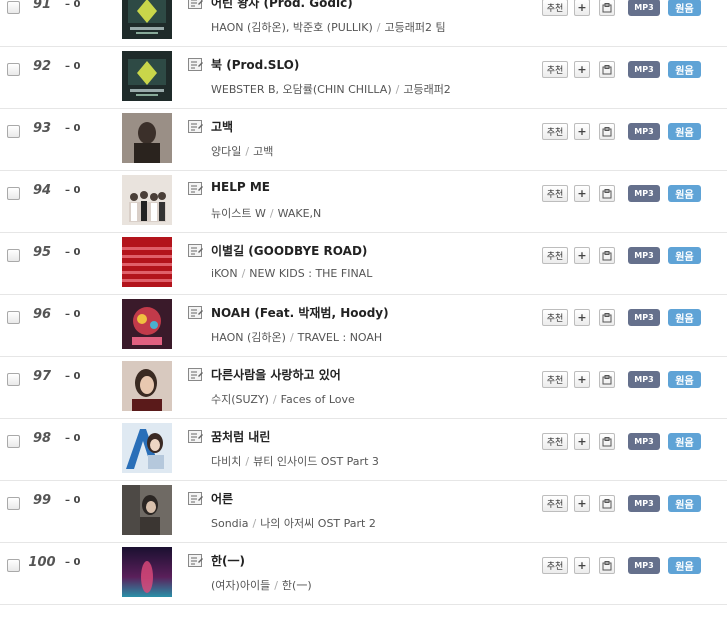 The height and width of the screenshot is (617, 727). Describe the element at coordinates (240, 399) in the screenshot. I see `artist-link: 수지(SUZY)` at that location.